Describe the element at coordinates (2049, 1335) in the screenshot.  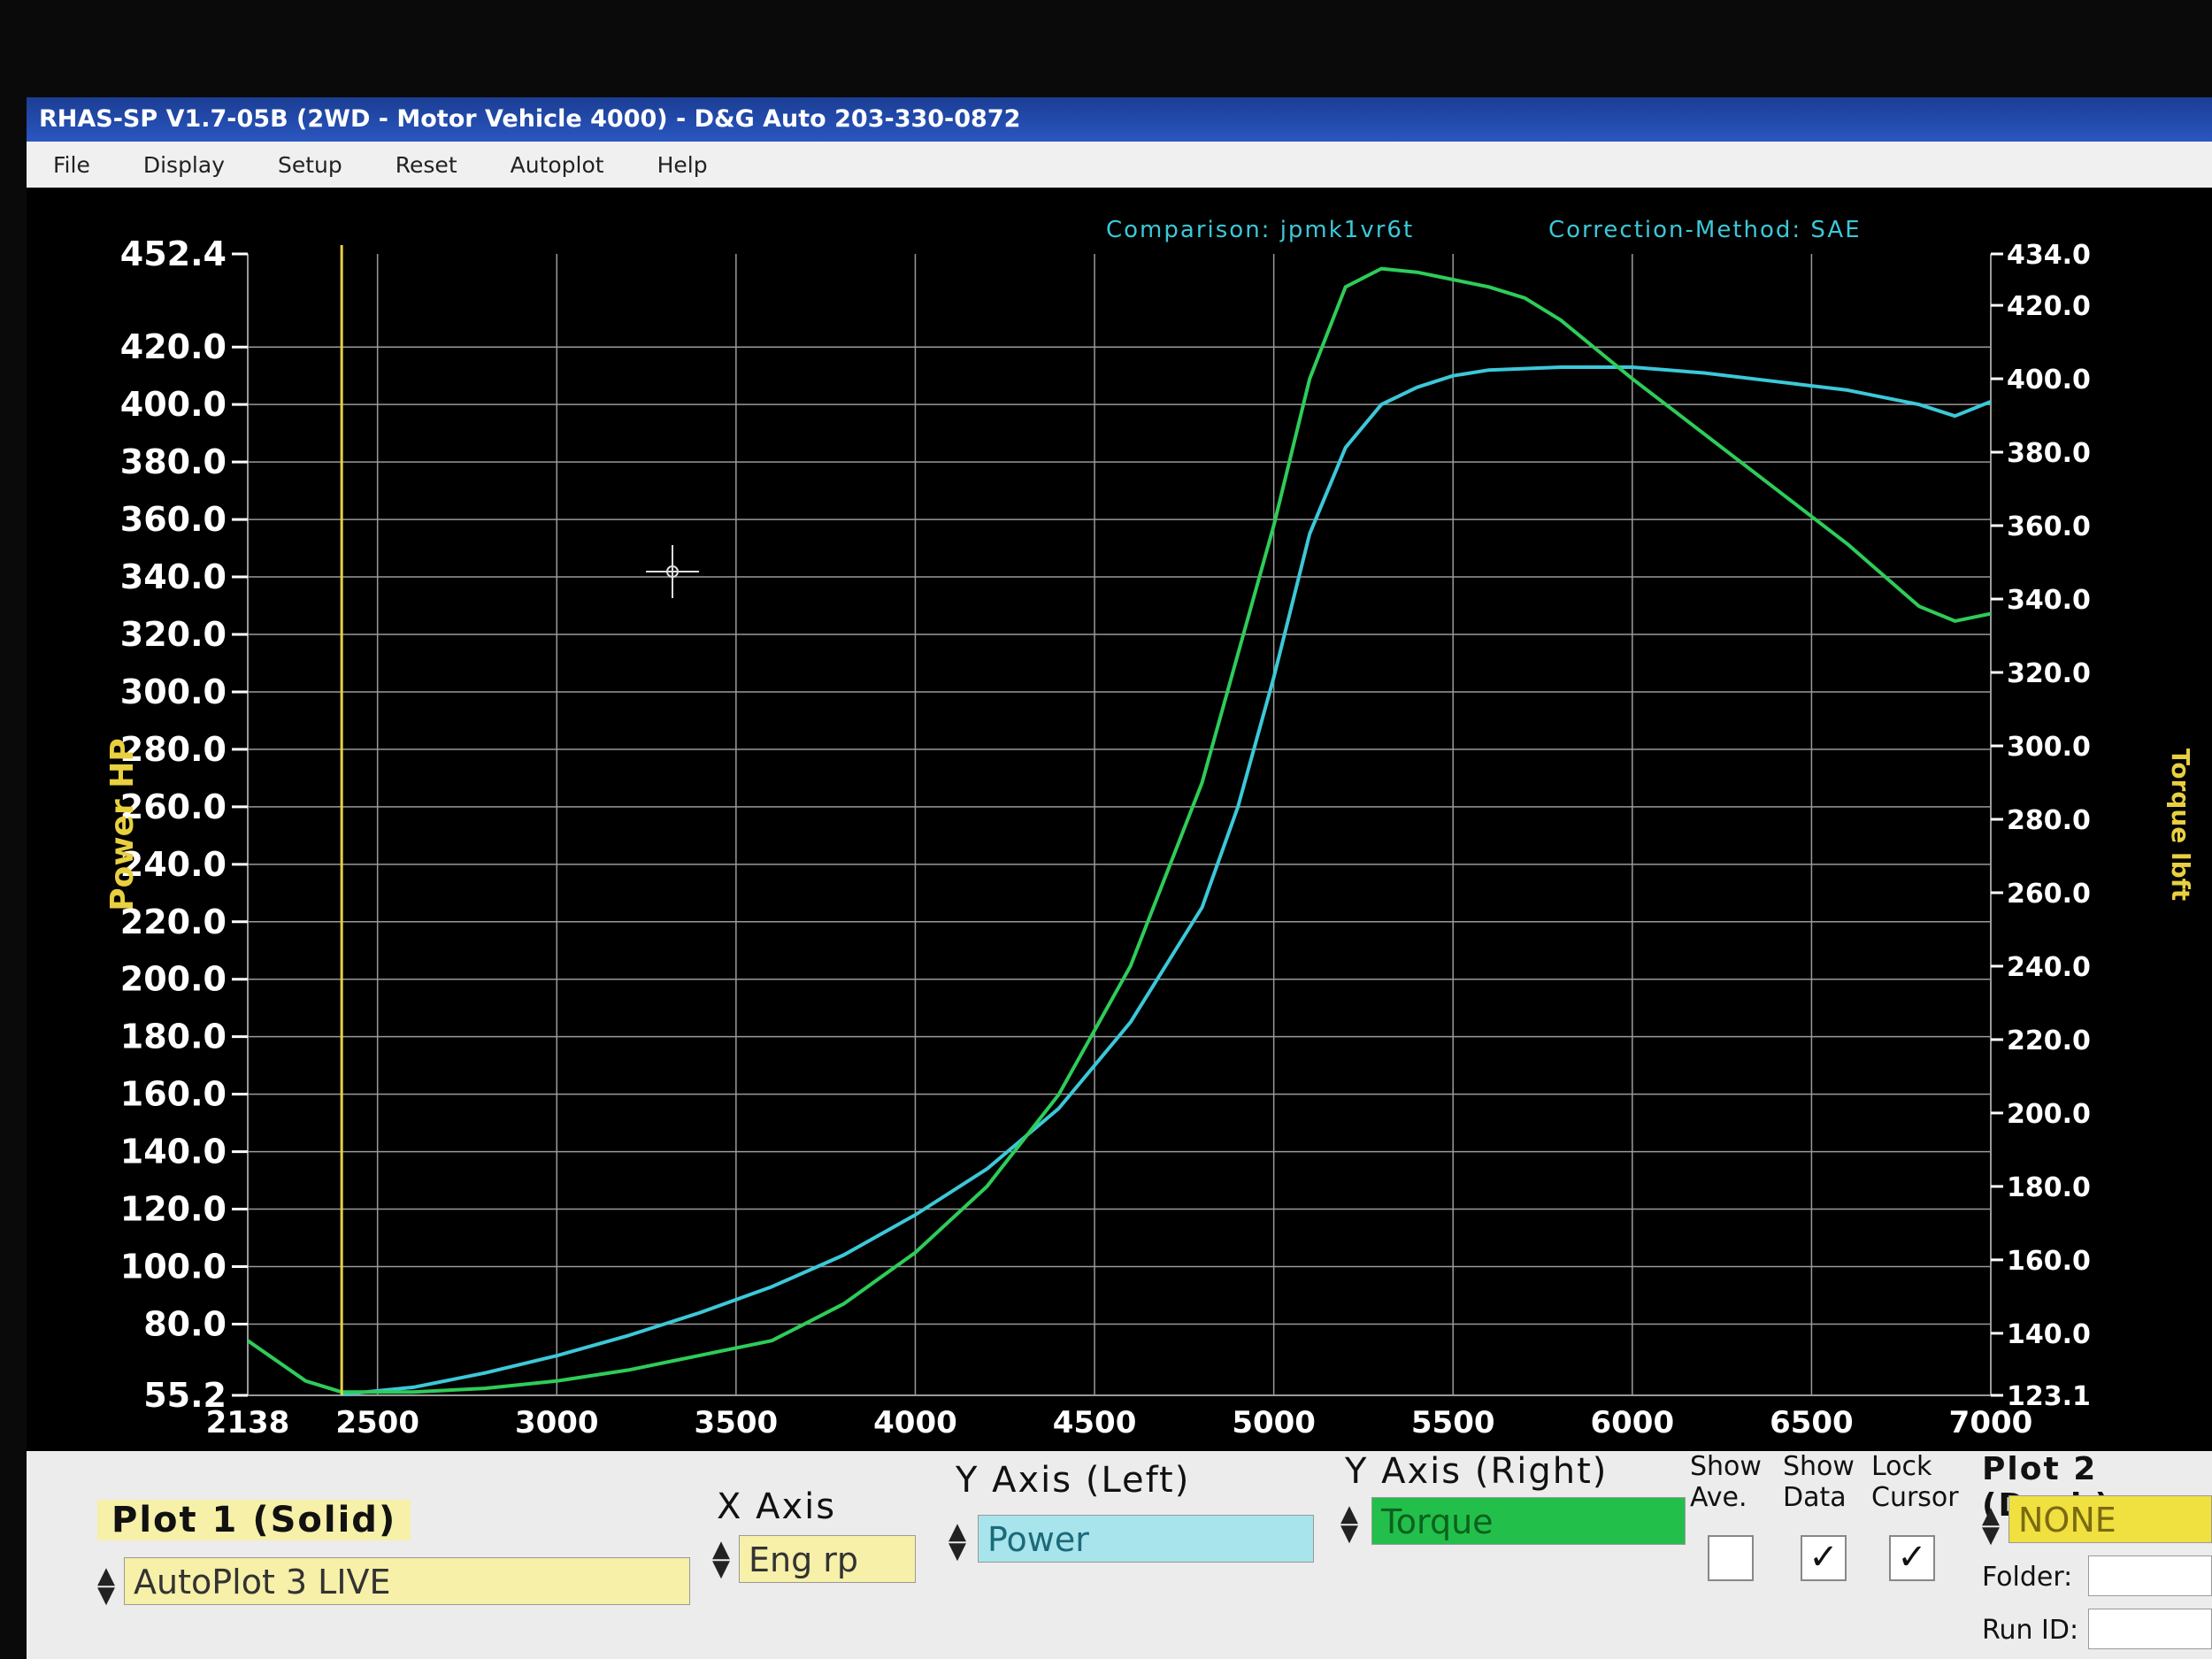
I see `y-right-tick-label: 140.0` at that location.